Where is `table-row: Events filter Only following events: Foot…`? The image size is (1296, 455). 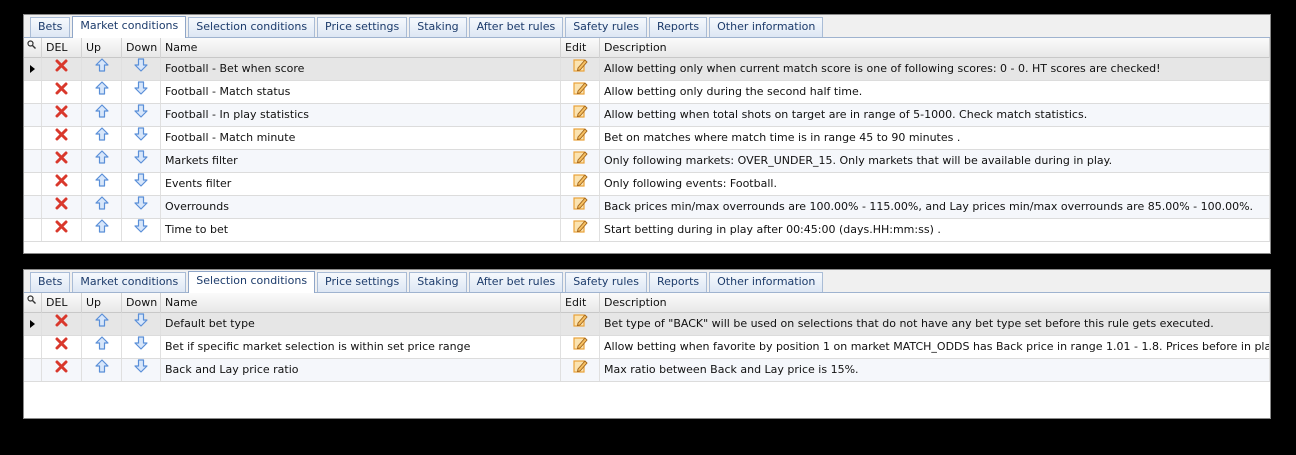 table-row: Events filter Only following events: Foot… is located at coordinates (647, 184).